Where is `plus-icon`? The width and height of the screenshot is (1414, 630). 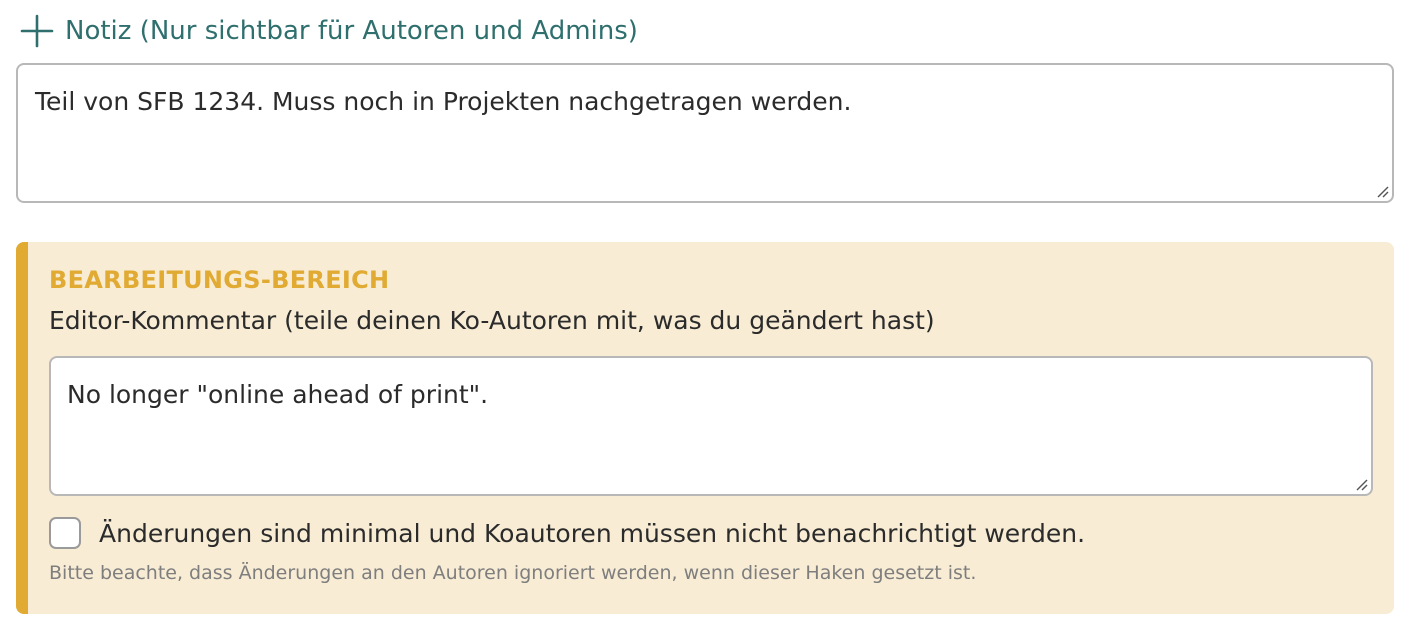 plus-icon is located at coordinates (37, 31).